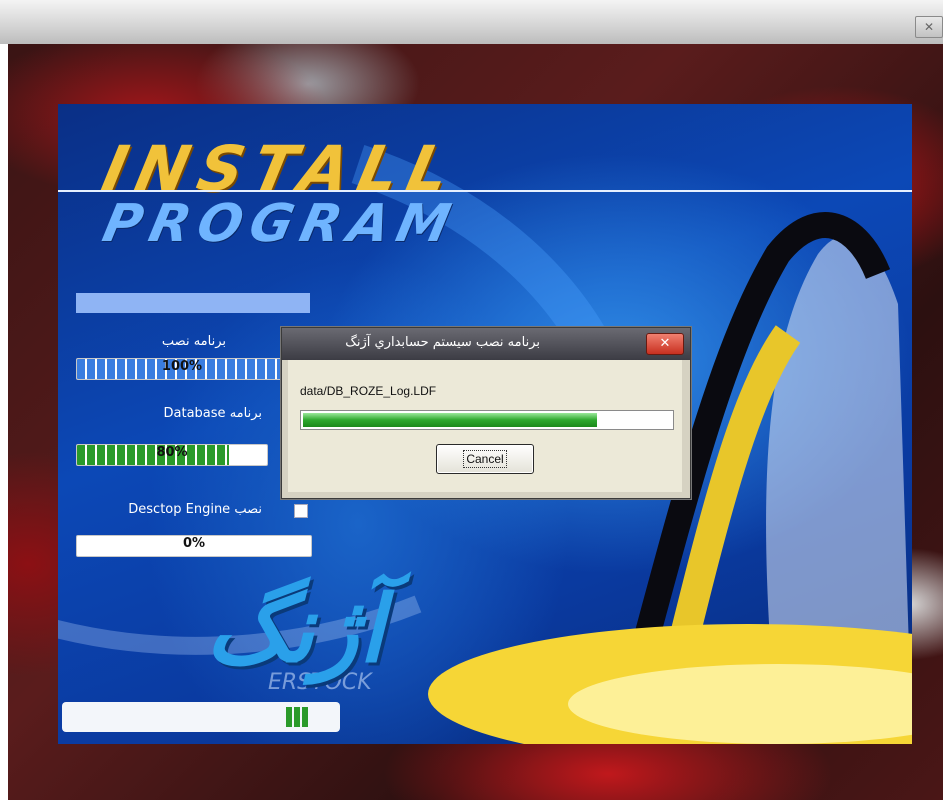 The image size is (943, 800). What do you see at coordinates (182, 366) in the screenshot?
I see `progress-text-program: 100%` at bounding box center [182, 366].